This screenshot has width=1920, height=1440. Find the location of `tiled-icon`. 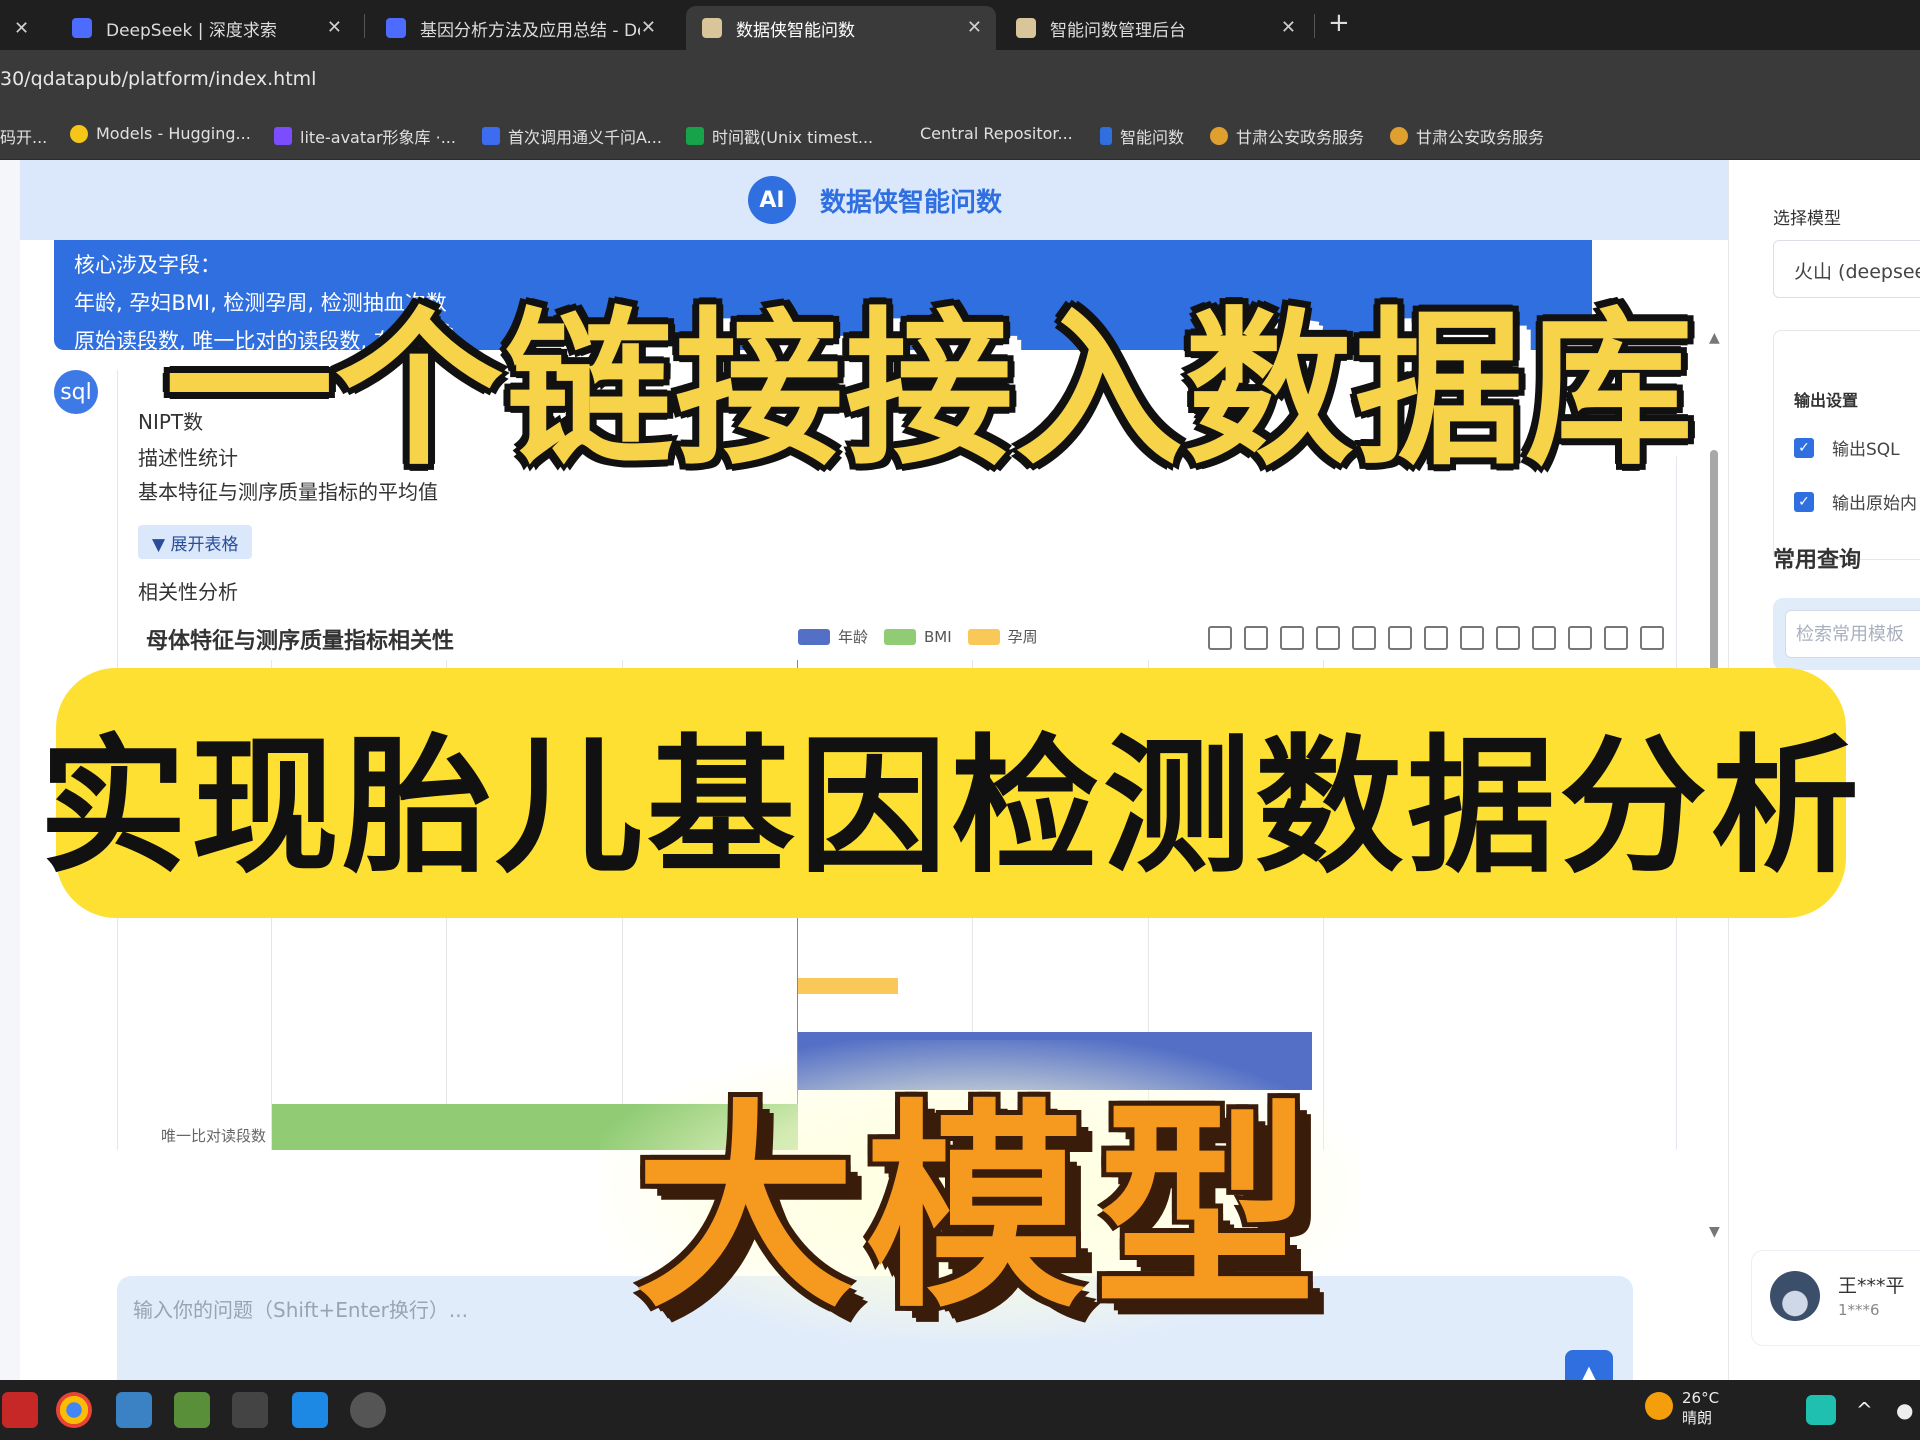

tiled-icon is located at coordinates (1652, 638).